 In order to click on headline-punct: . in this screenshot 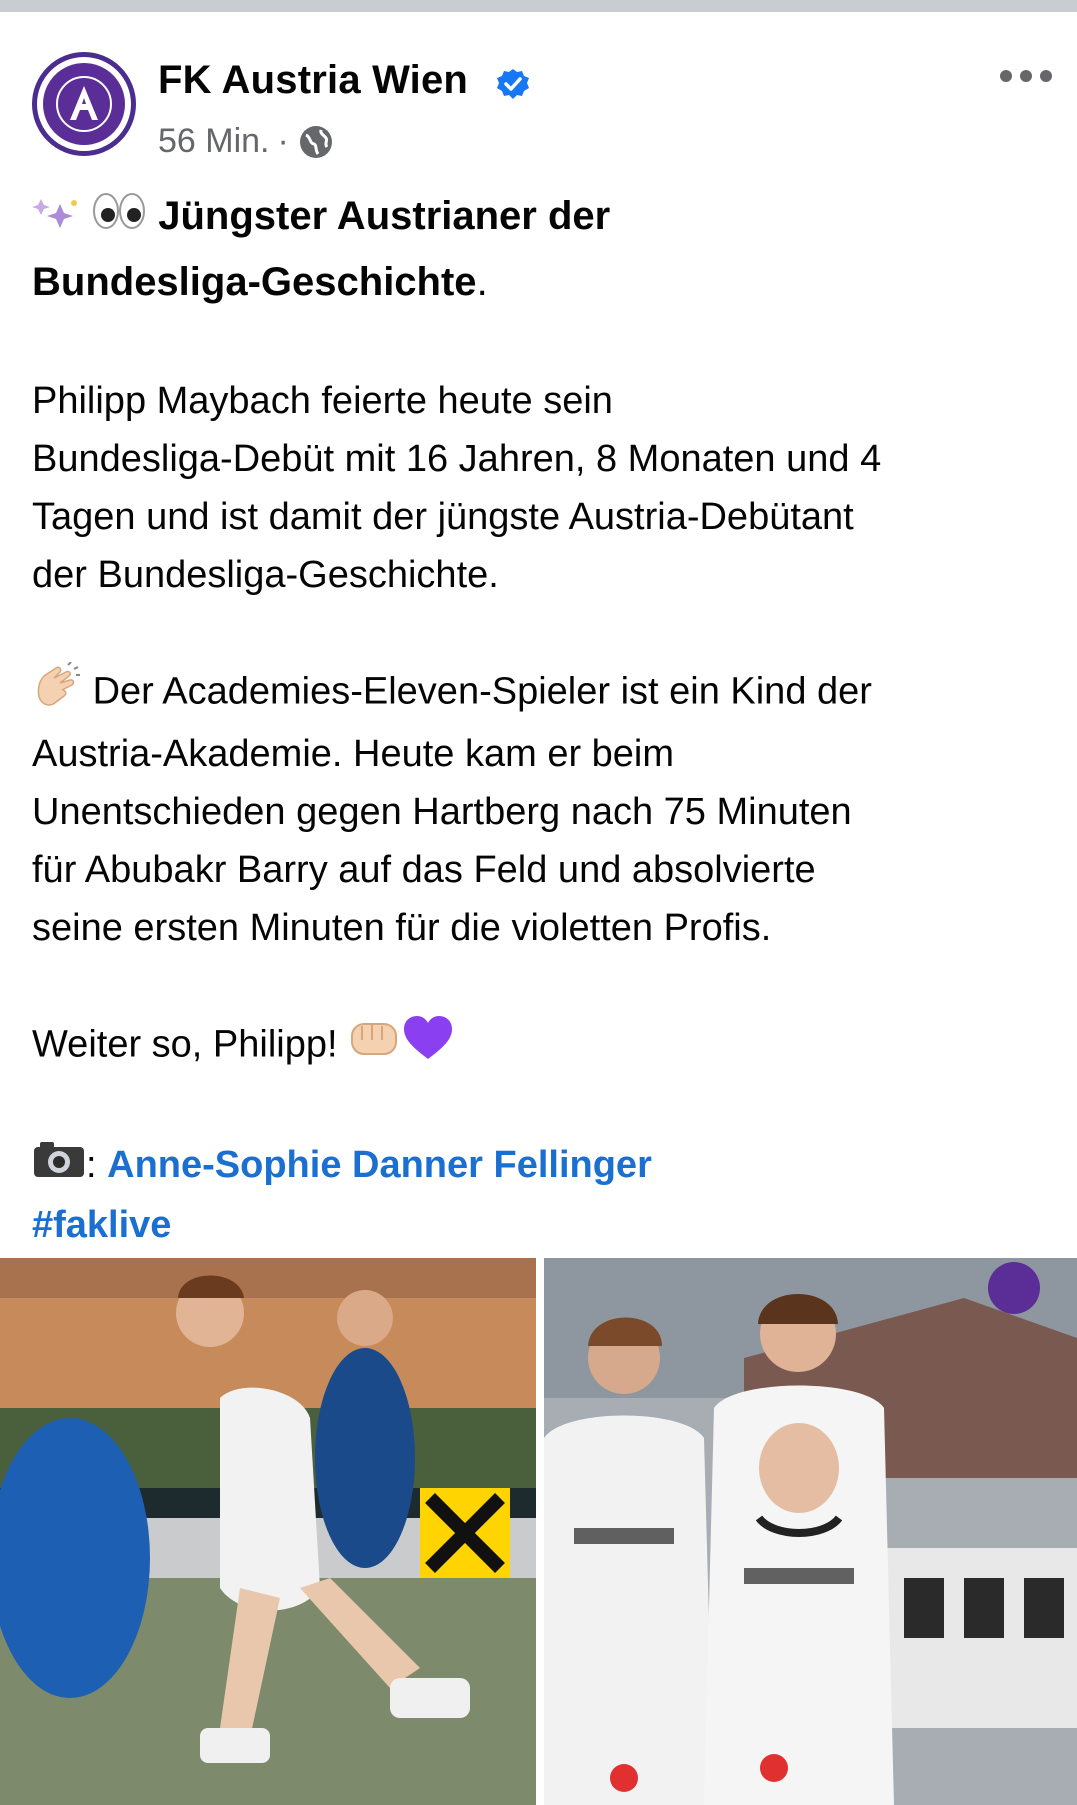, I will do `click(482, 282)`.